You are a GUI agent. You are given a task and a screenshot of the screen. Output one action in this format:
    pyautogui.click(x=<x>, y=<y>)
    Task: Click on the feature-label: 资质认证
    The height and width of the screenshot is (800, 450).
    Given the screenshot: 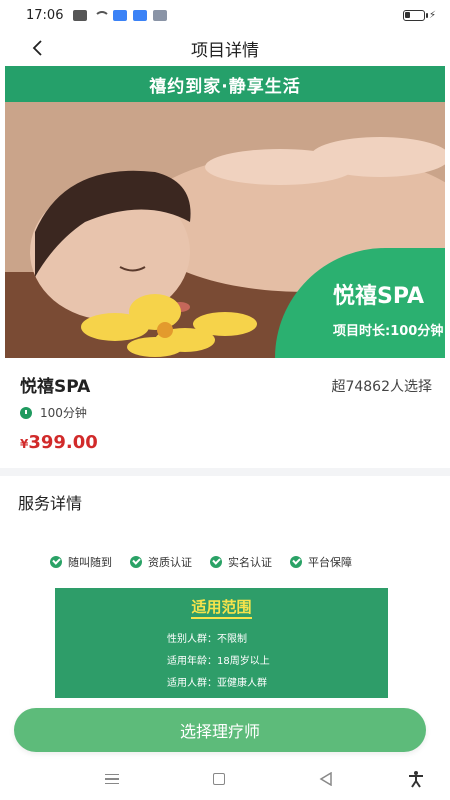 What is the action you would take?
    pyautogui.click(x=170, y=562)
    